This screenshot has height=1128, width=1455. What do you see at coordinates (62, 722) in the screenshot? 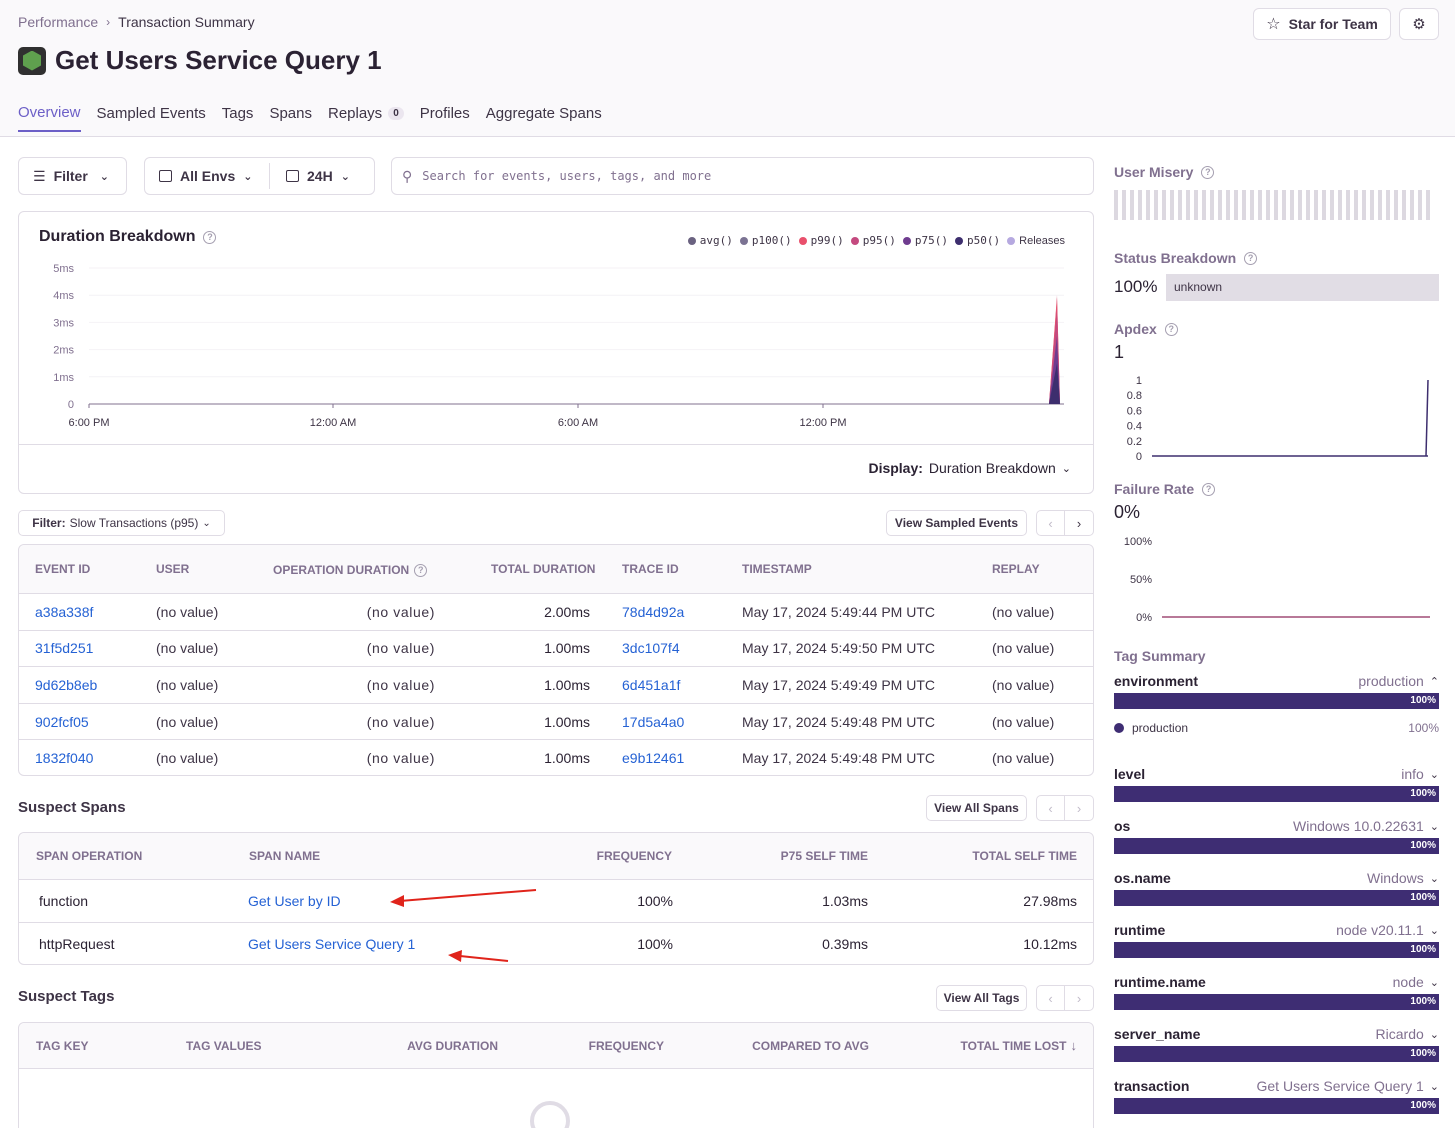
I see `event-id-link: 902fcf05` at bounding box center [62, 722].